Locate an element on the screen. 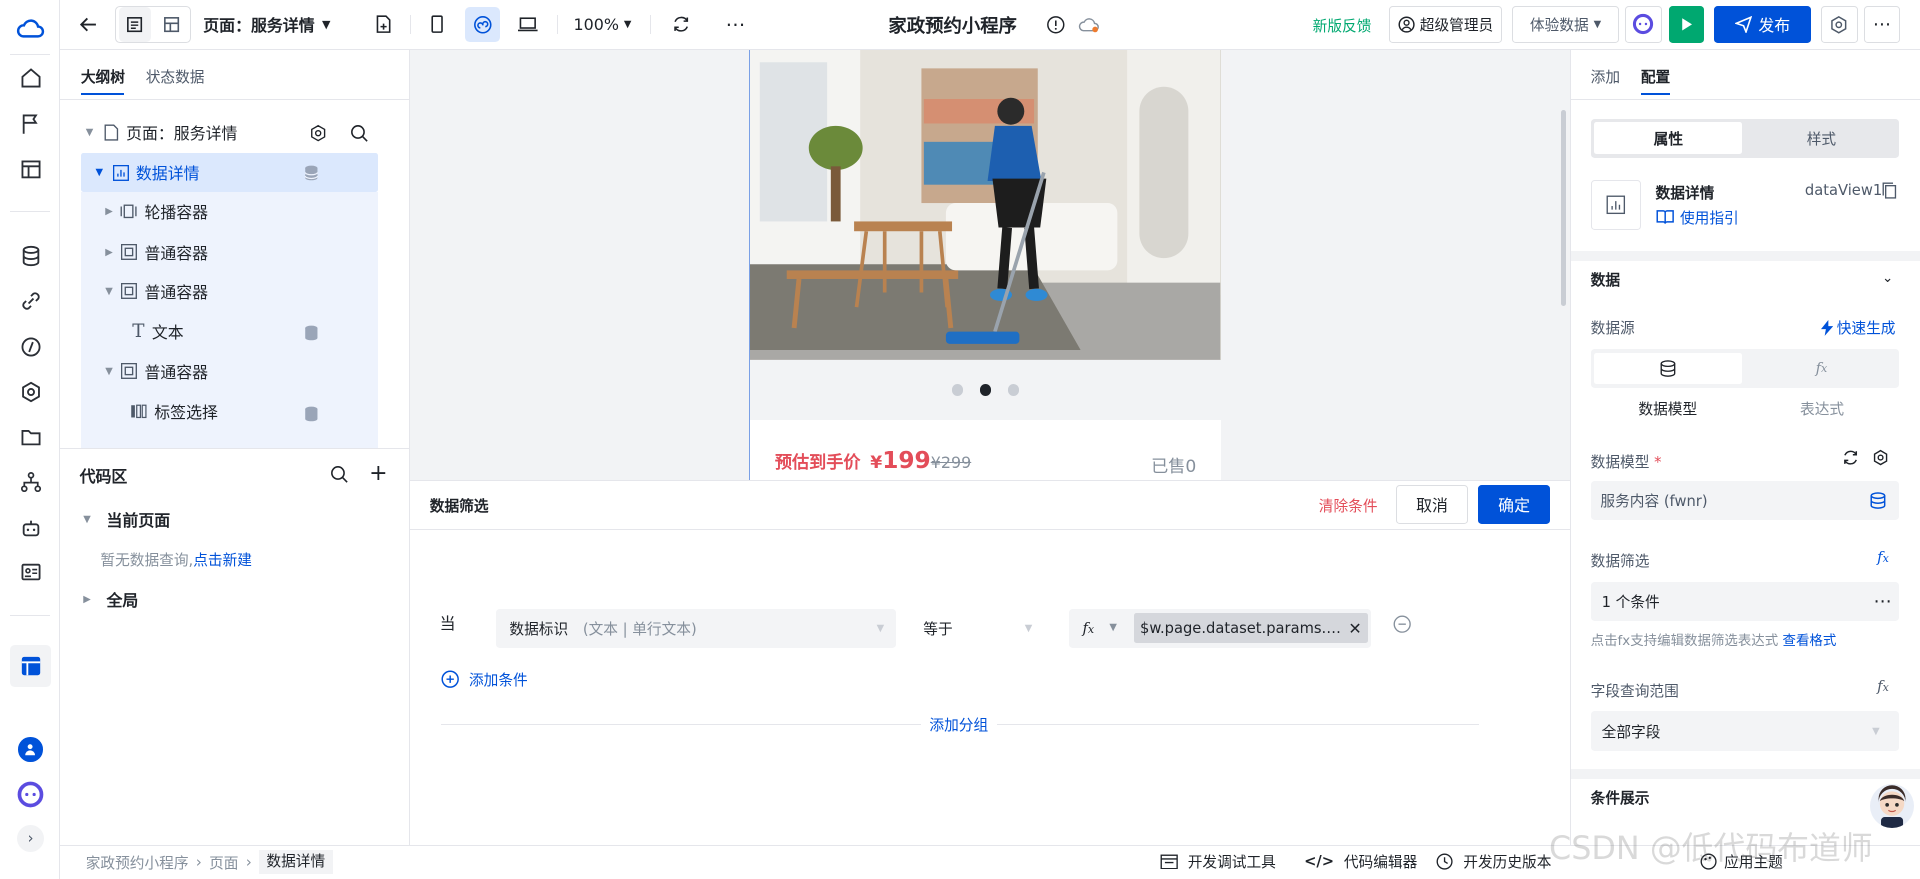 The image size is (1920, 879). history-button: 开发历史版本 is located at coordinates (1493, 861).